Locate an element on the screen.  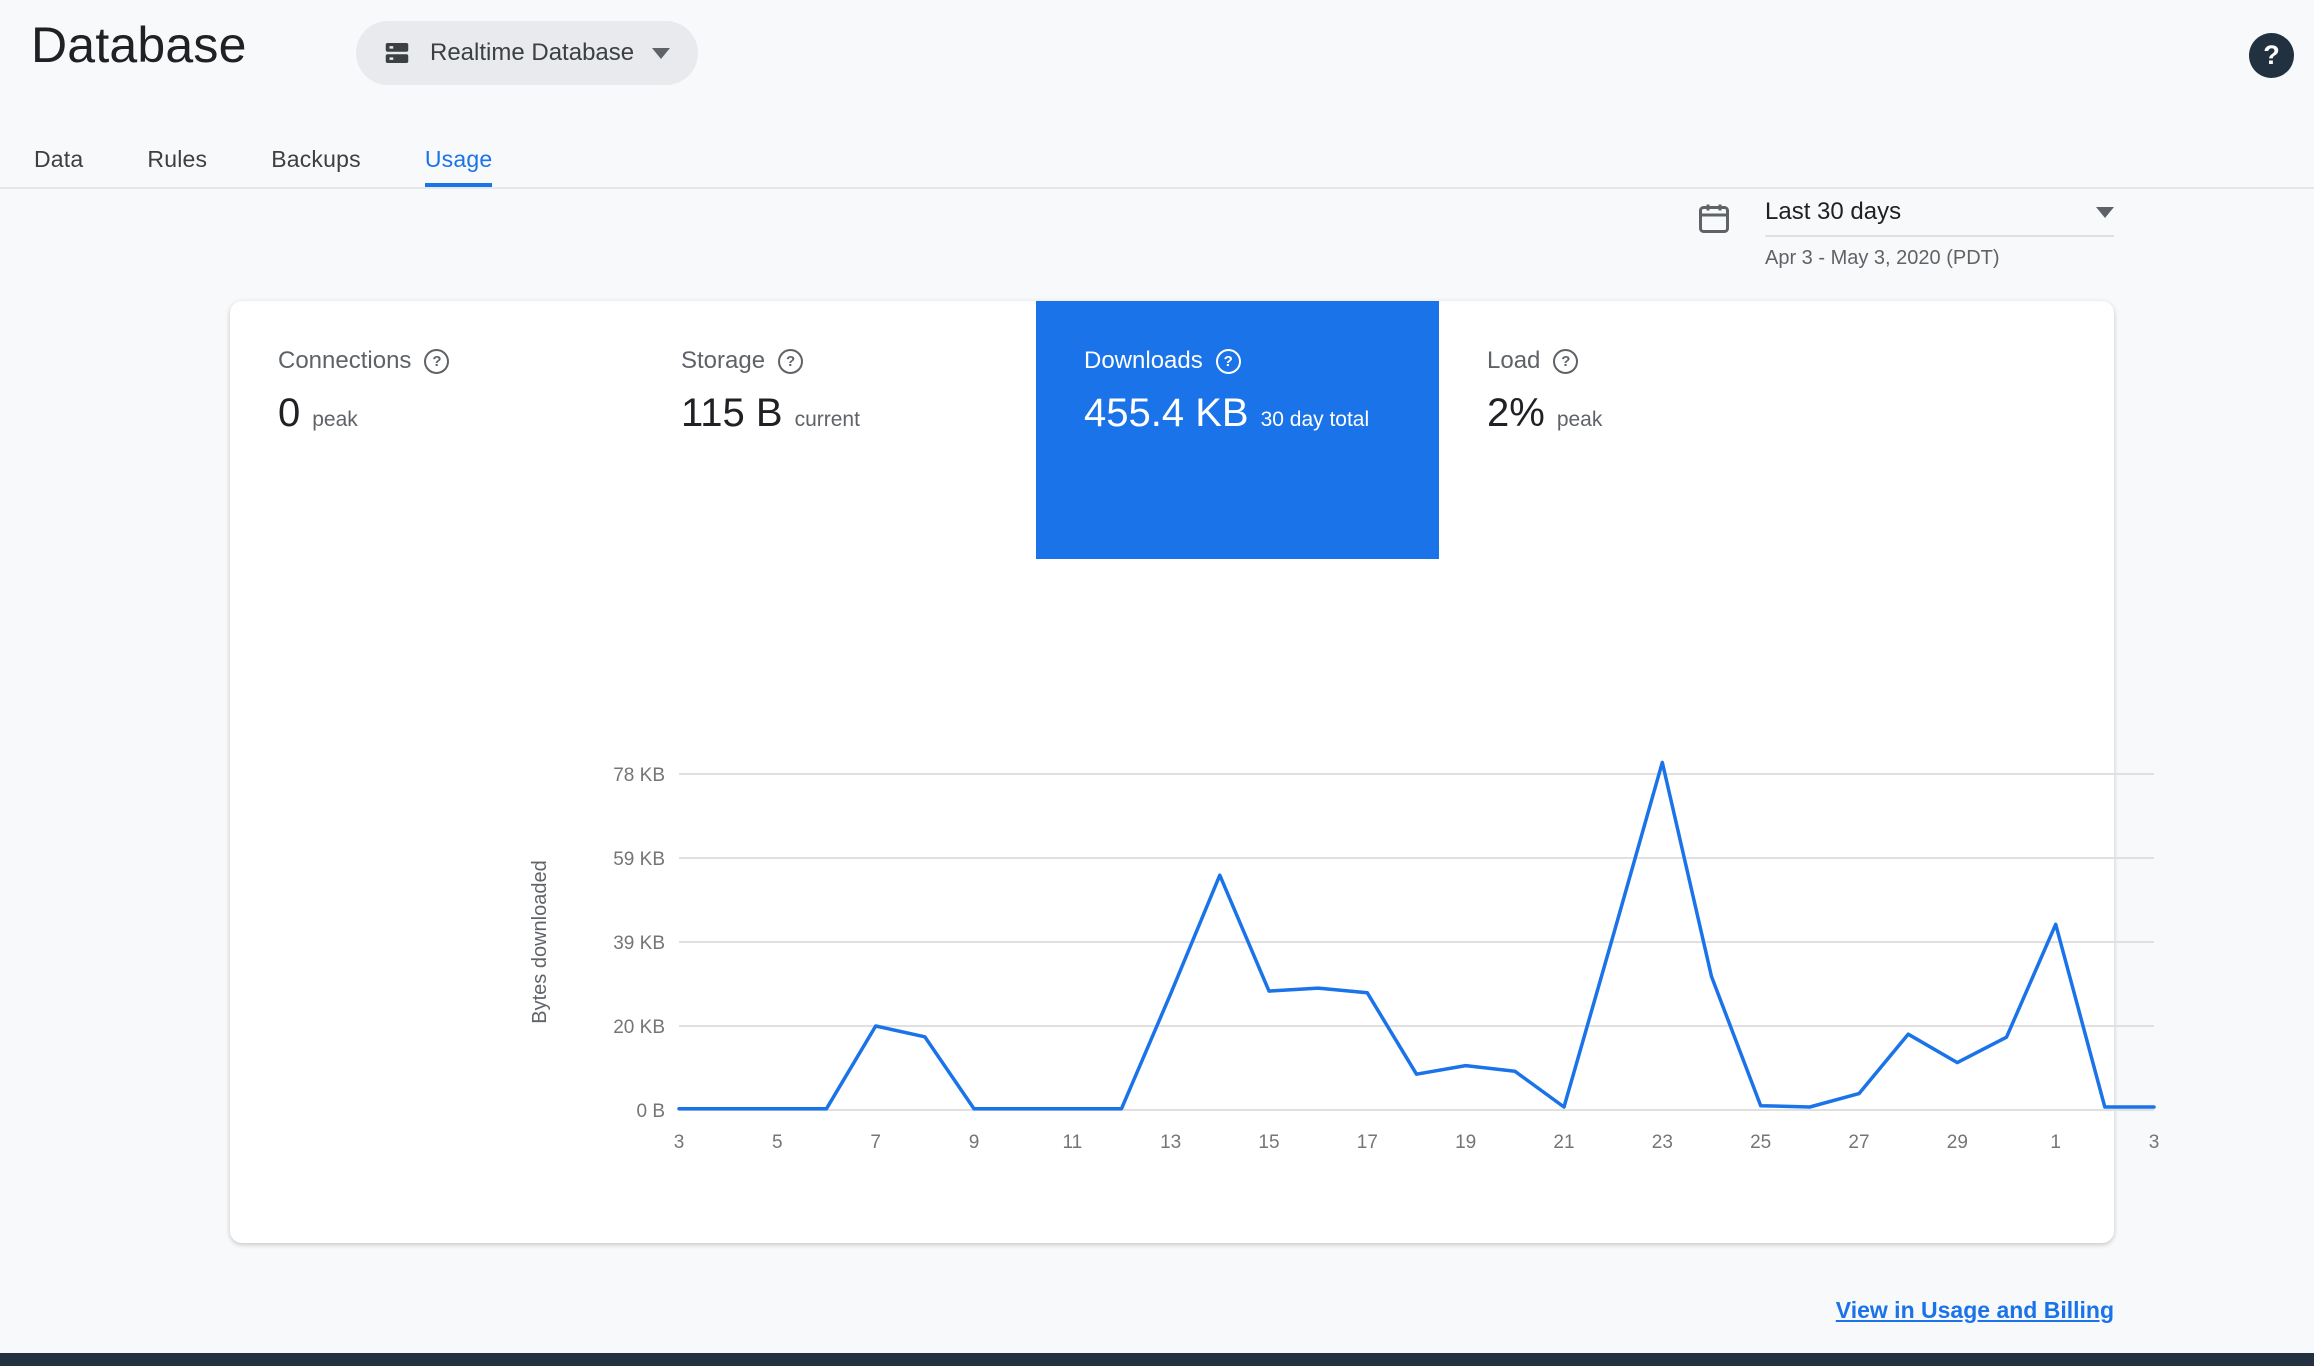
instance-selector-button: Realtime Database is located at coordinates (527, 53).